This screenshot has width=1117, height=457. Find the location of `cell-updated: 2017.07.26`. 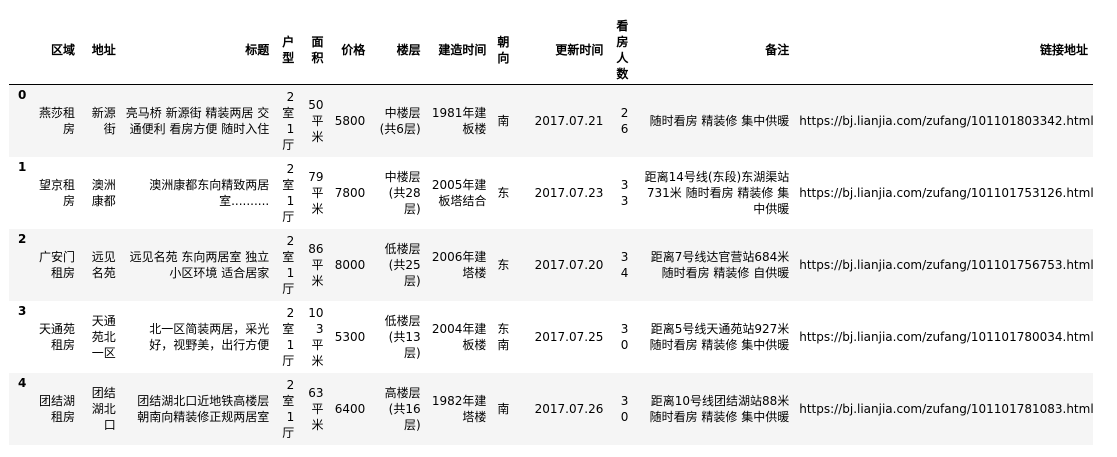

cell-updated: 2017.07.26 is located at coordinates (569, 408).